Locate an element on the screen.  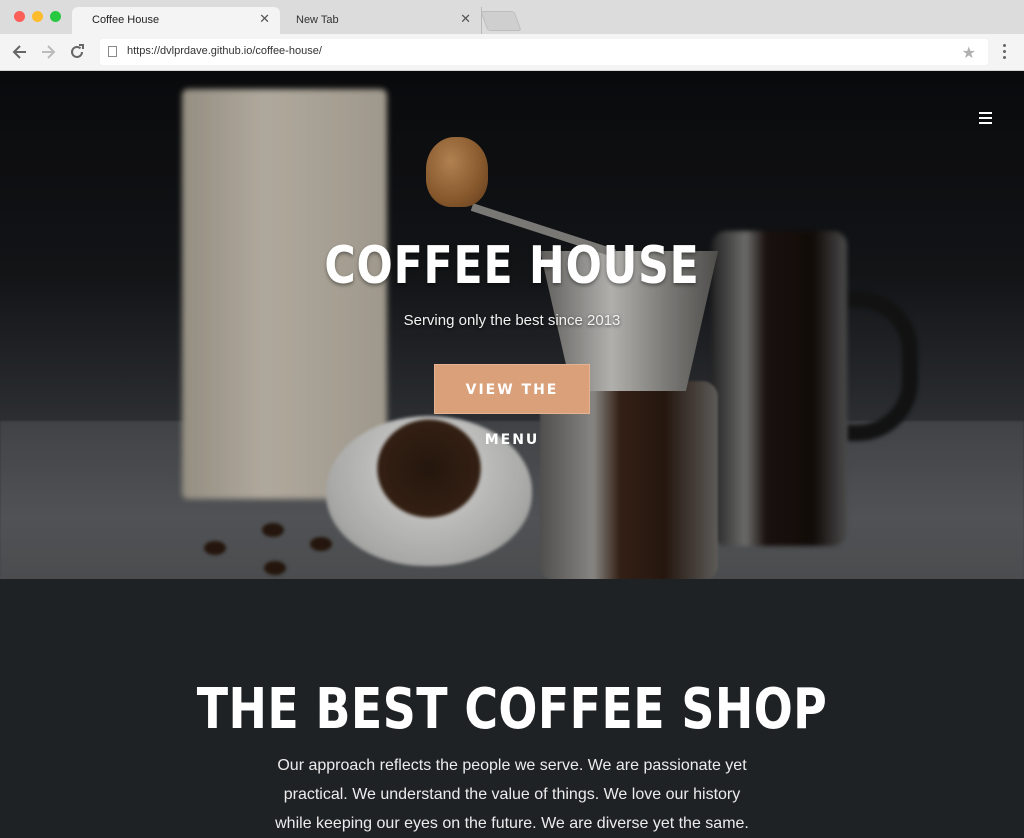
hamburger-icon is located at coordinates (985, 118).